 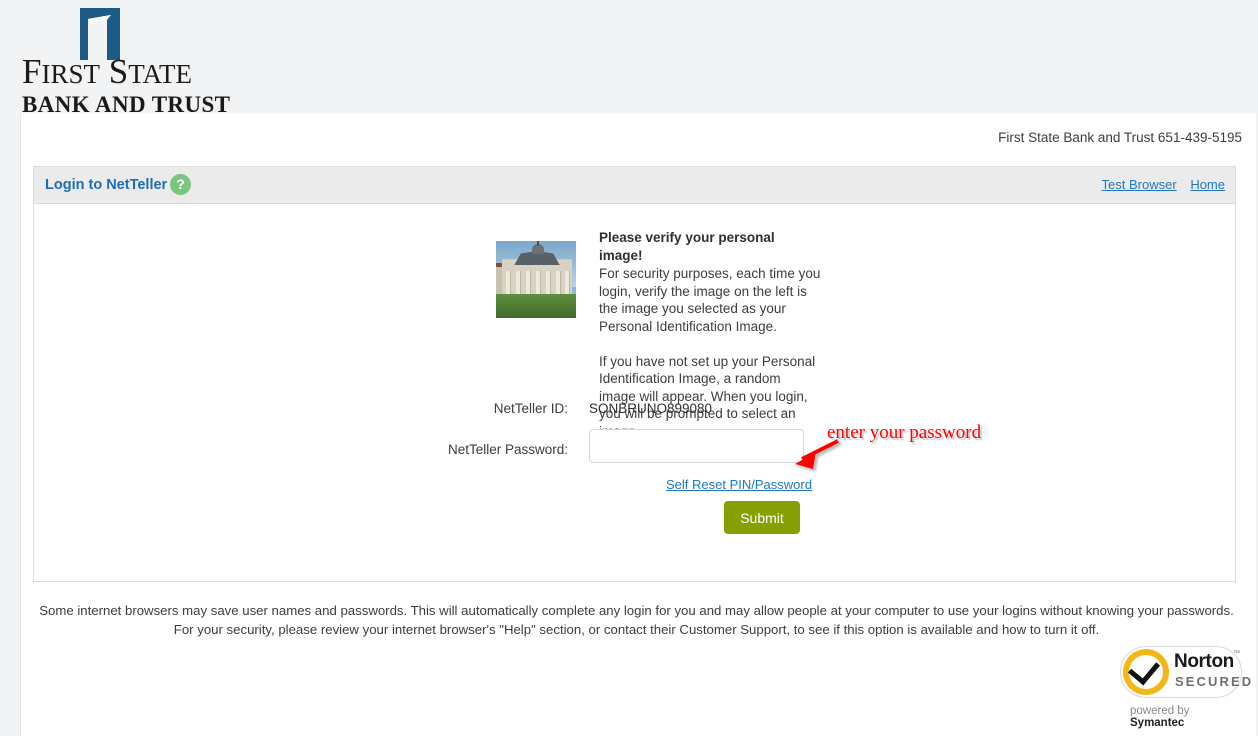 I want to click on bank-logo: FIRST STATE BANK AND TRUST, so click(x=137, y=61).